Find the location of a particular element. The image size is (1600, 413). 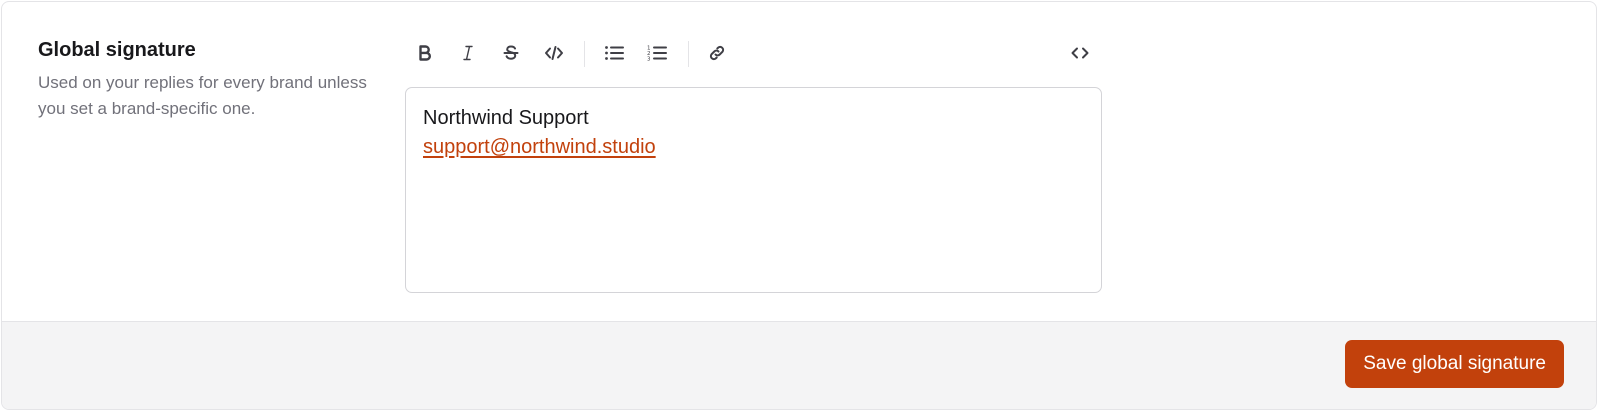

svg-text: 3 is located at coordinates (649, 60).